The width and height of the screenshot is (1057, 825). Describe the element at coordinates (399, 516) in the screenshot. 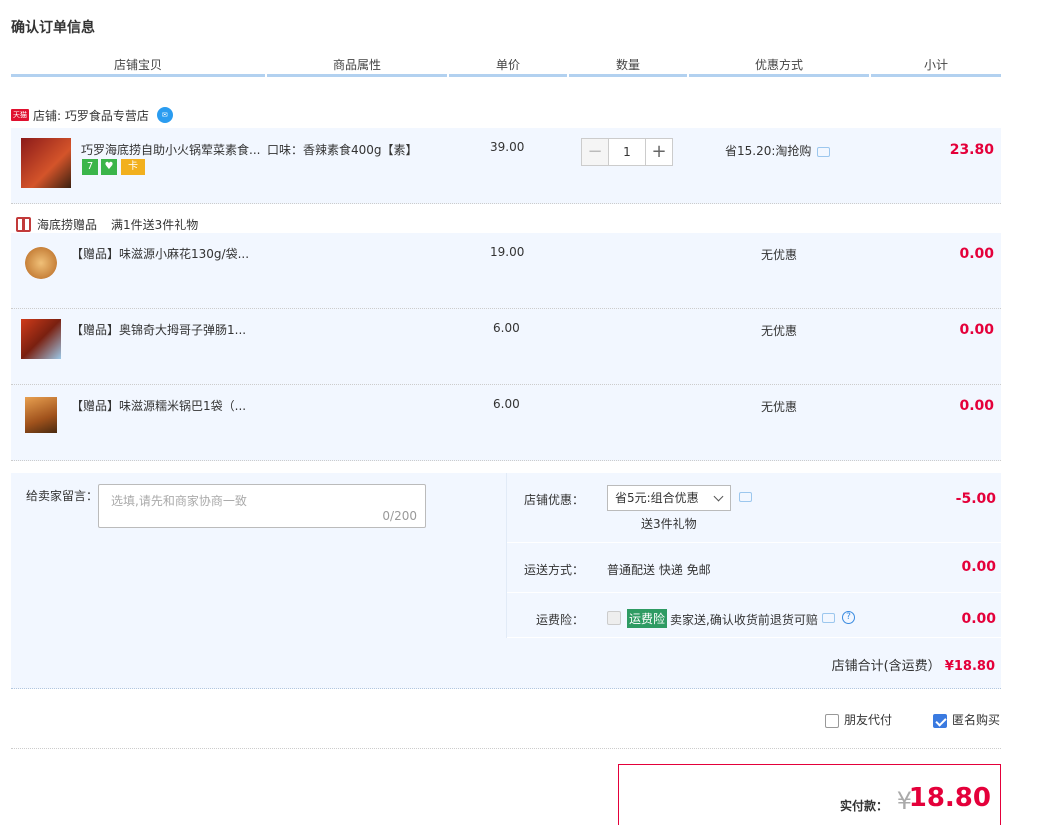

I see `message-char-count: 0/200` at that location.